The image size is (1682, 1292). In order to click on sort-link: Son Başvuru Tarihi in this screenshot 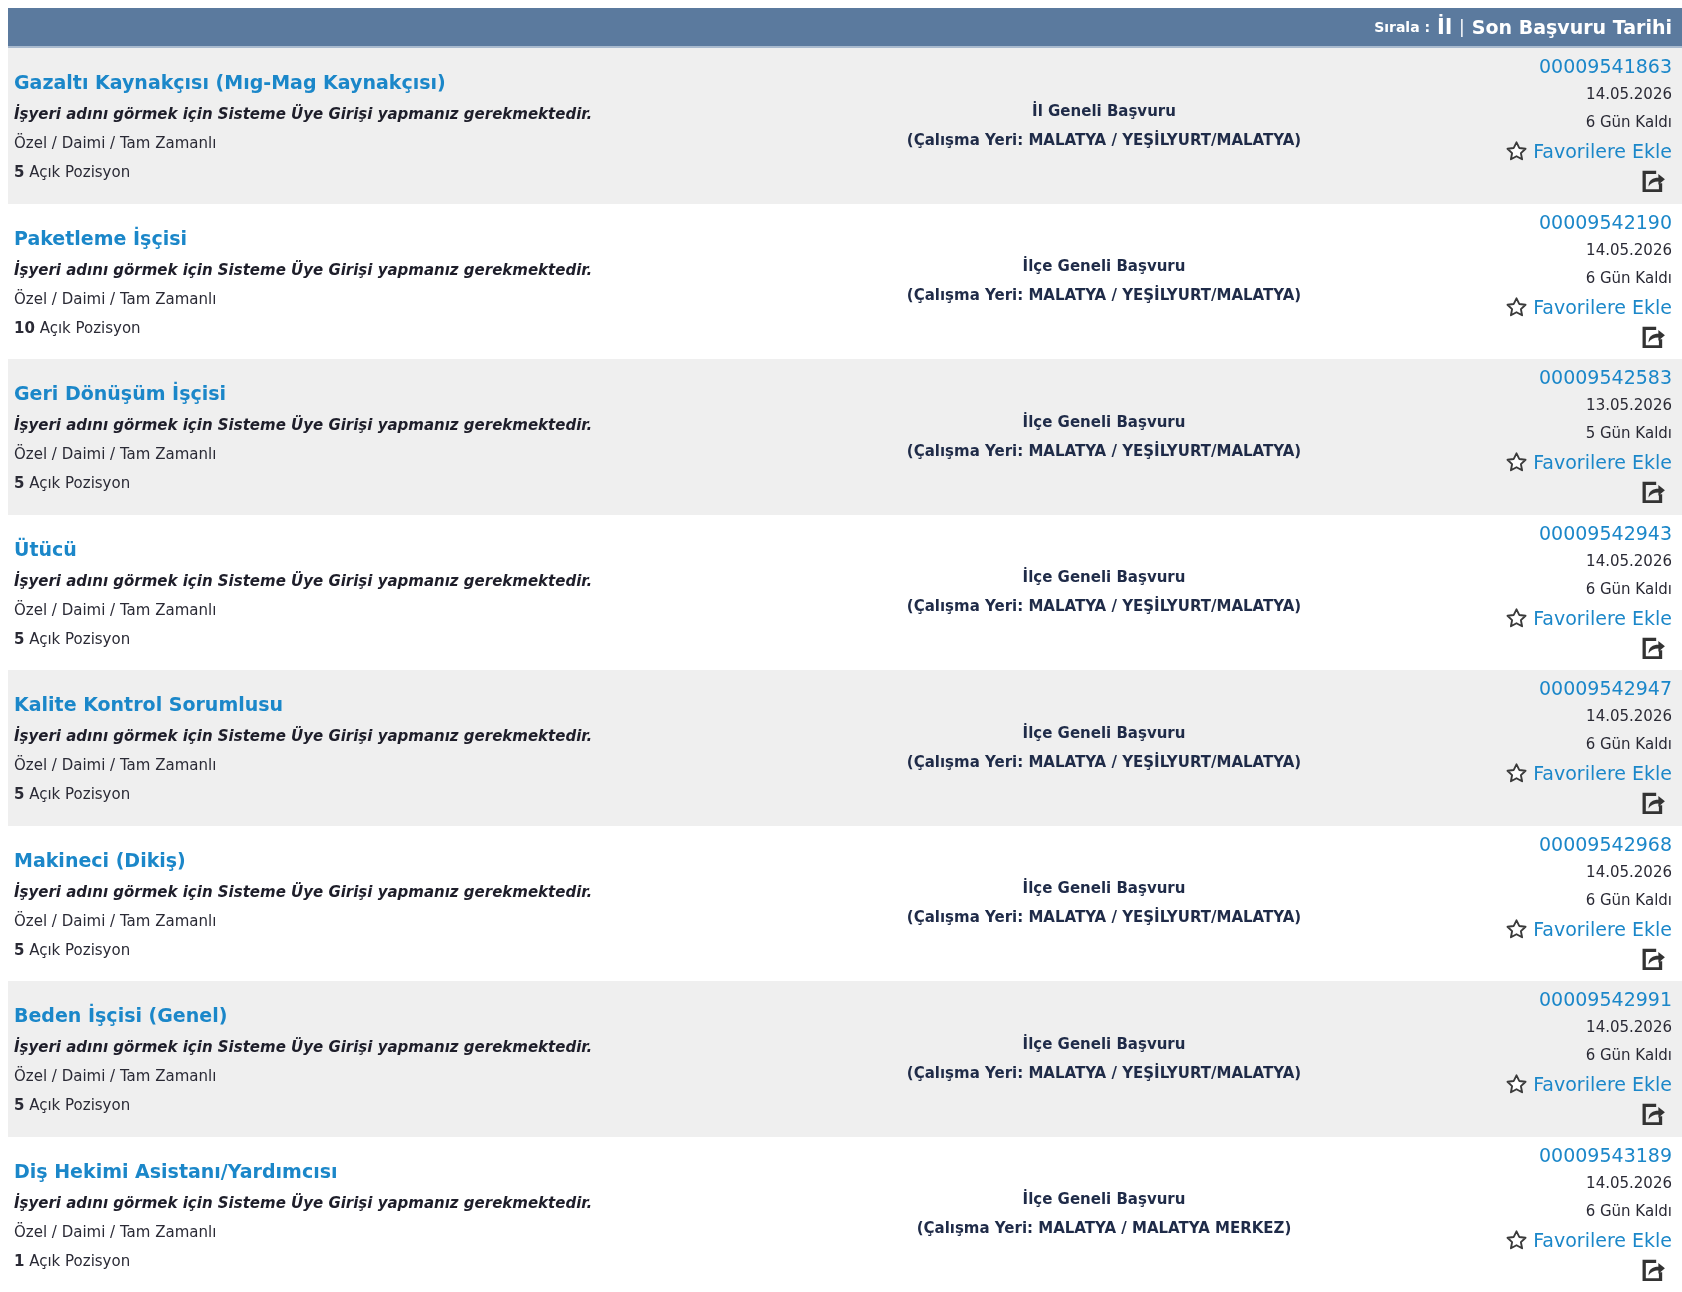, I will do `click(1571, 27)`.